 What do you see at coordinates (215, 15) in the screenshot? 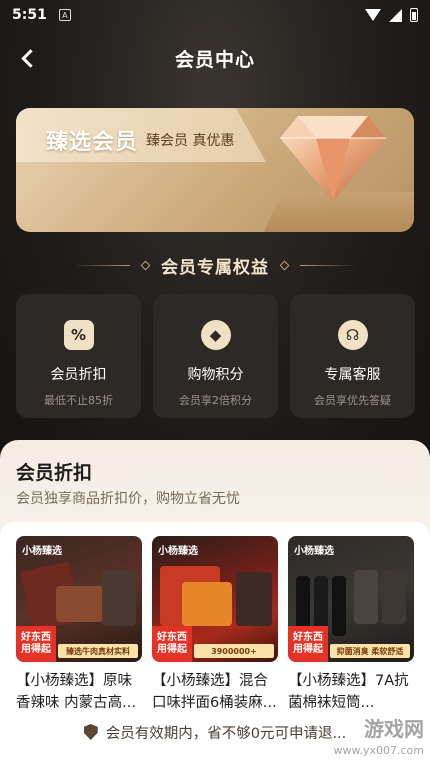
I see `status-bar: 5:51 A` at bounding box center [215, 15].